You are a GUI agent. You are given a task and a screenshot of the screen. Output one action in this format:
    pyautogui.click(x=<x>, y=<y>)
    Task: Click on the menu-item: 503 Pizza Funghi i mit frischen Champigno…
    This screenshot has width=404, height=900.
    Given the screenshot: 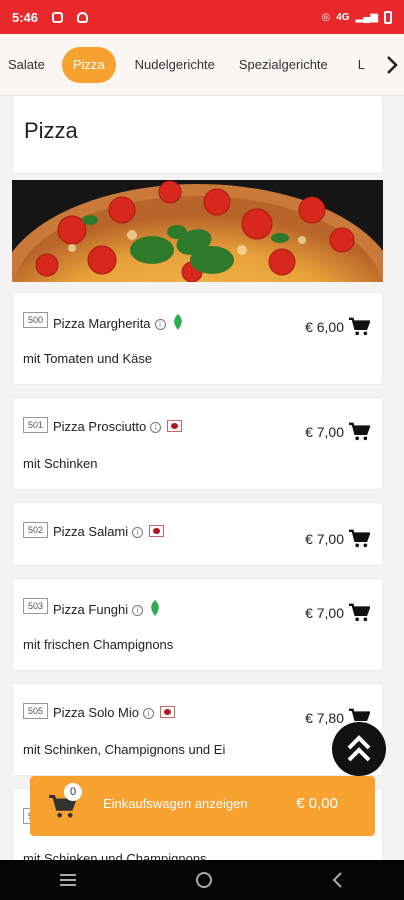 What is the action you would take?
    pyautogui.click(x=197, y=624)
    